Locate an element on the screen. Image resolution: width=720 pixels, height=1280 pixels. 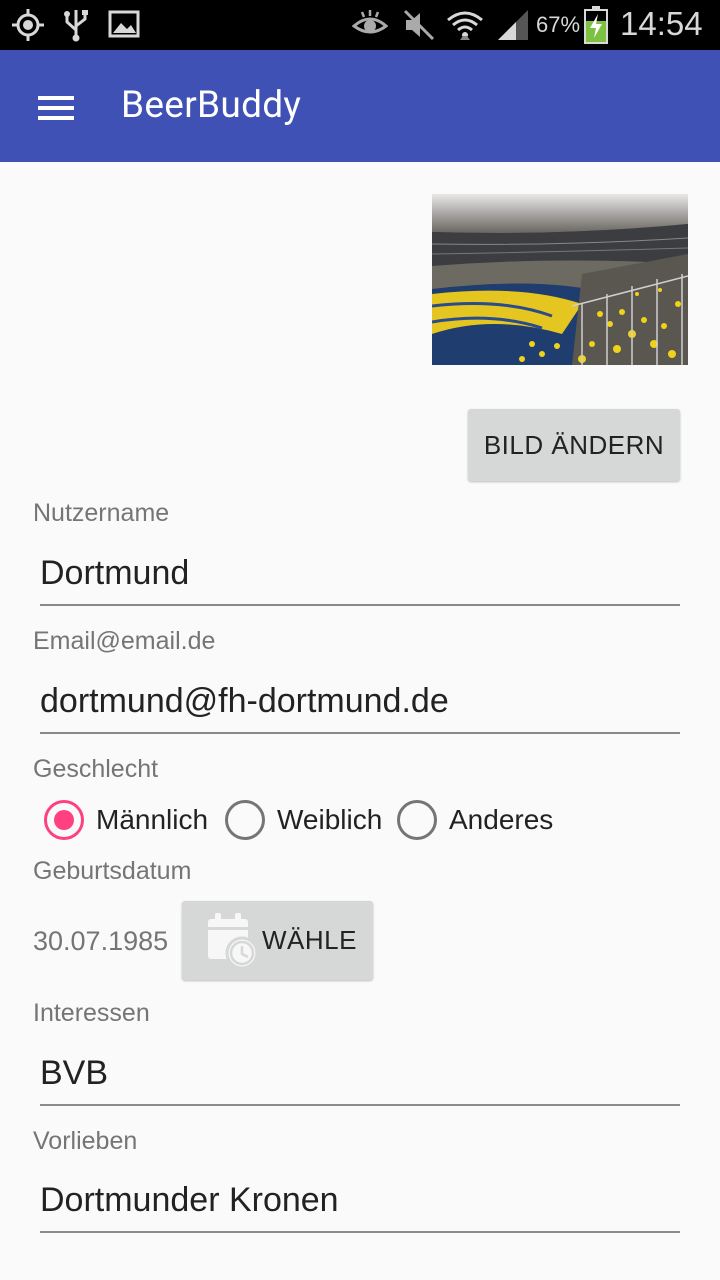
mute-icon is located at coordinates (419, 25).